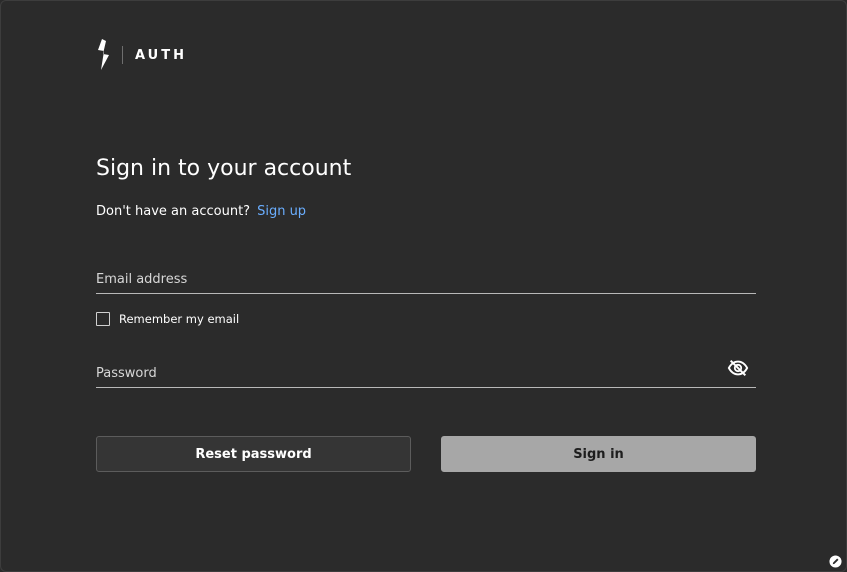 Image resolution: width=847 pixels, height=572 pixels. Describe the element at coordinates (224, 168) in the screenshot. I see `page-title: Sign in to your account` at that location.